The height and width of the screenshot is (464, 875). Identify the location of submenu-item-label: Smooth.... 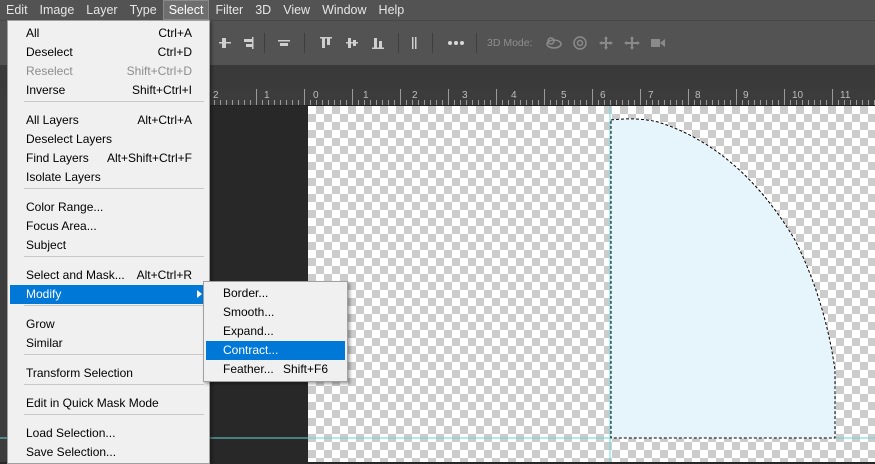
(249, 312).